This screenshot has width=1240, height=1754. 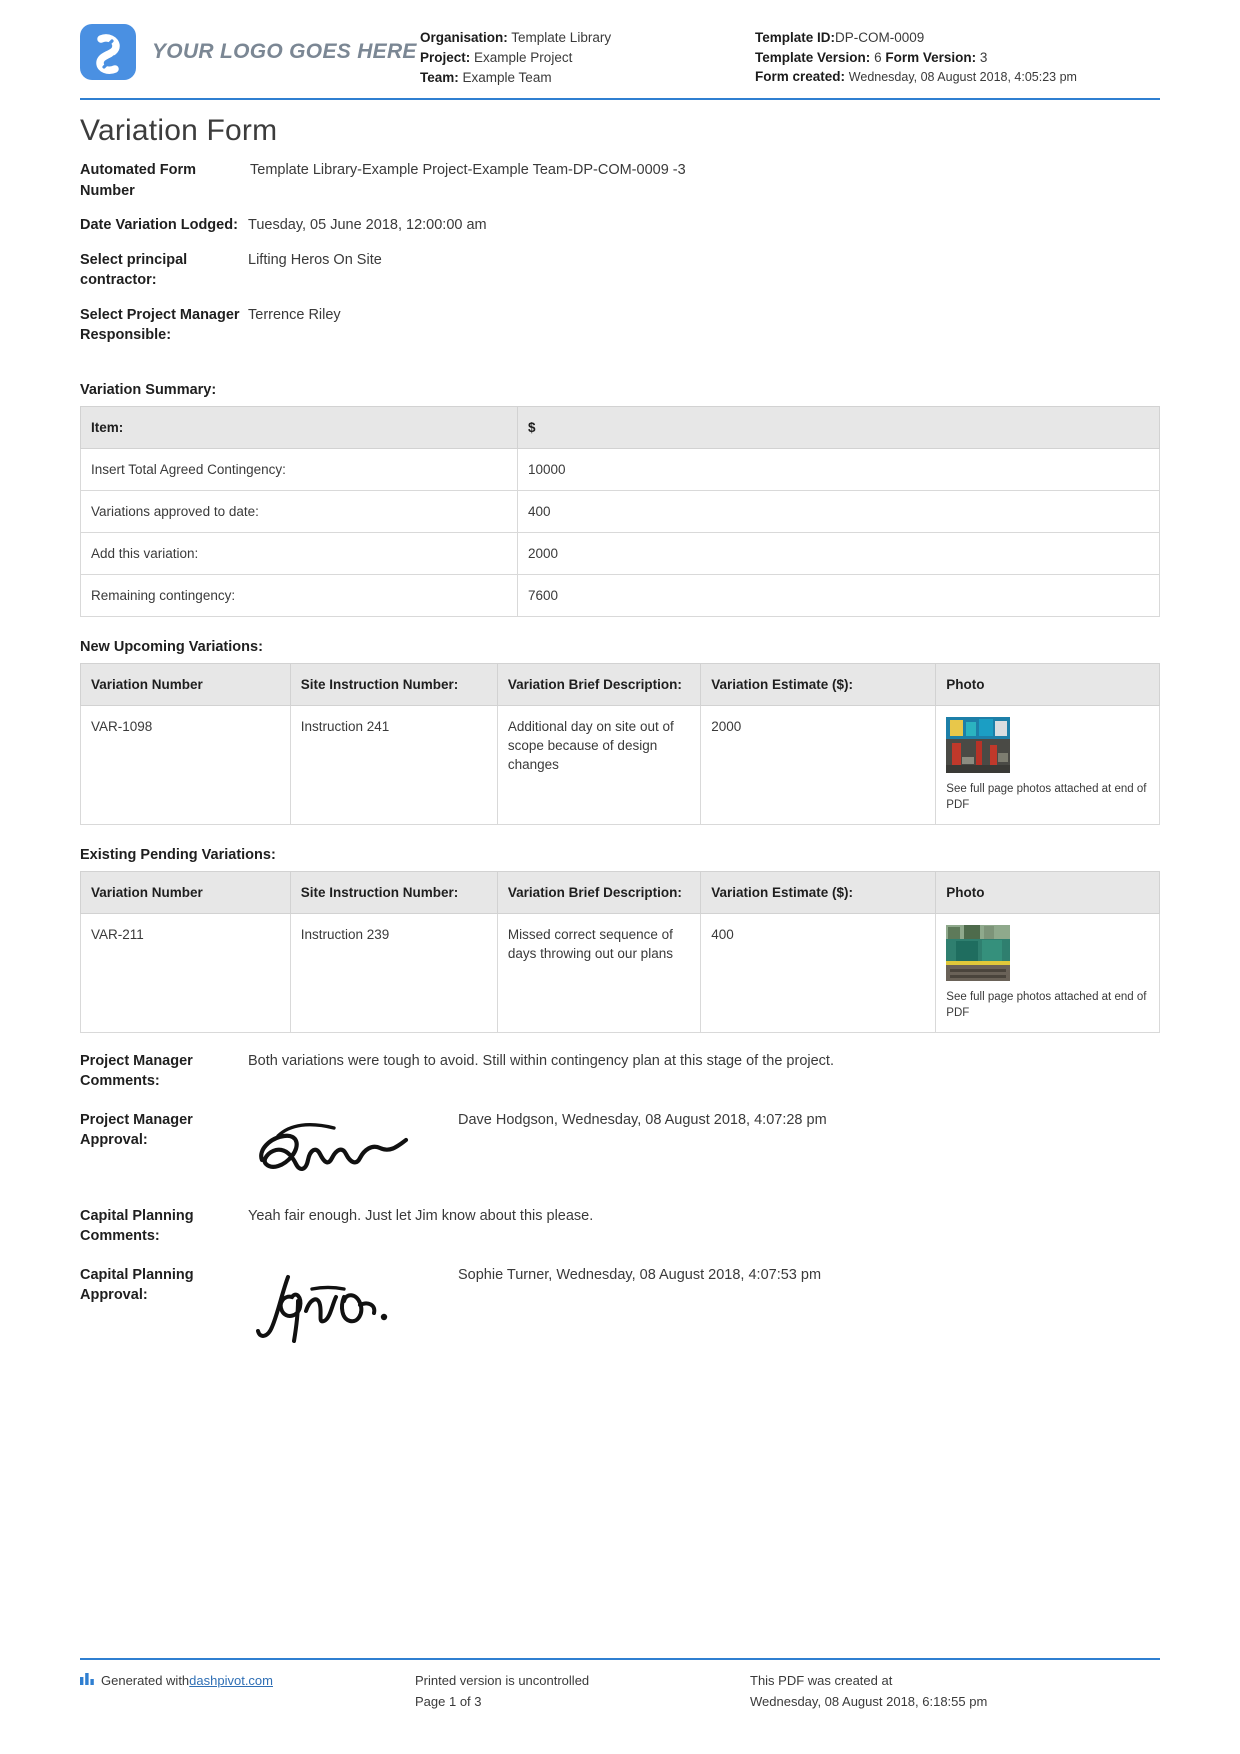 I want to click on cell-estimate: 2000, so click(x=818, y=764).